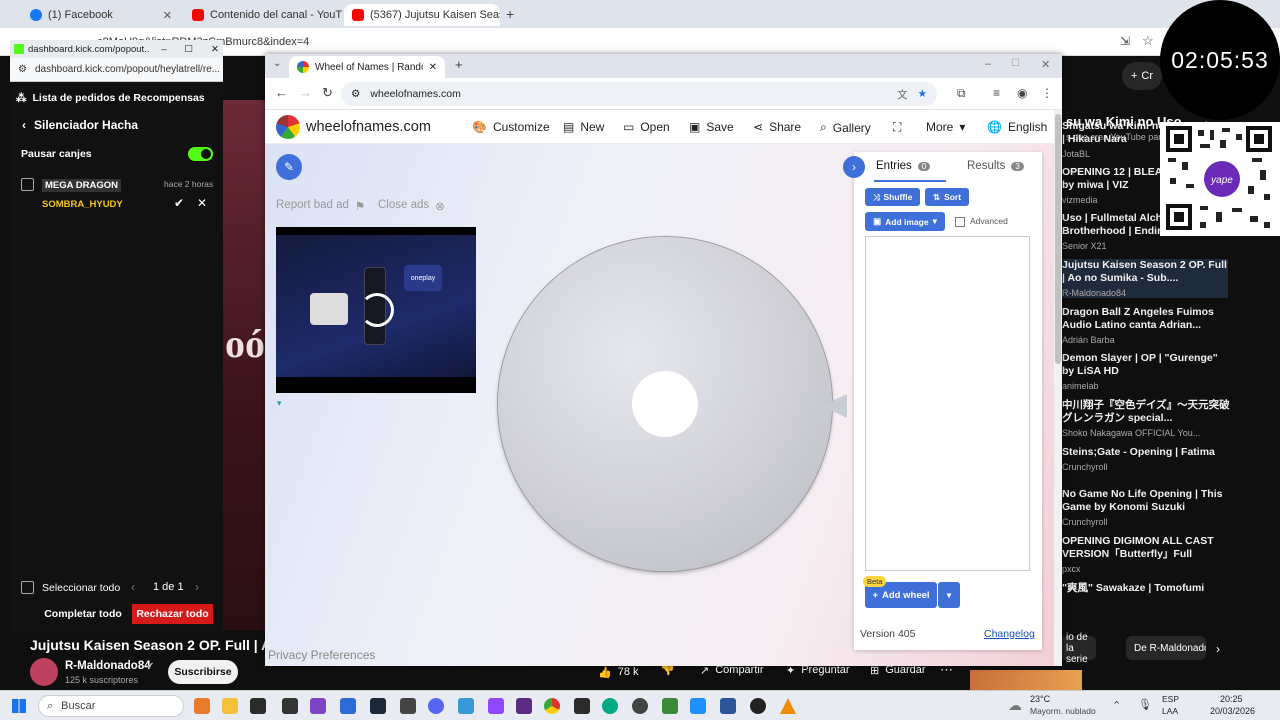 The image size is (1280, 720). Describe the element at coordinates (133, 587) in the screenshot. I see `prev-page-icon: ‹` at that location.